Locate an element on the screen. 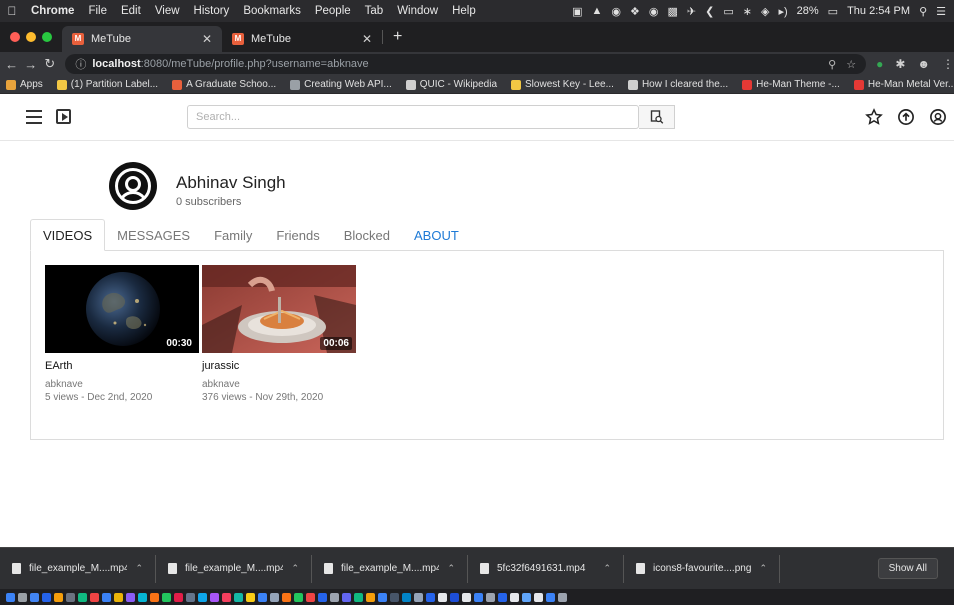  download-item: 5fc32f6491631.mp4 ⌃ is located at coordinates (546, 568).